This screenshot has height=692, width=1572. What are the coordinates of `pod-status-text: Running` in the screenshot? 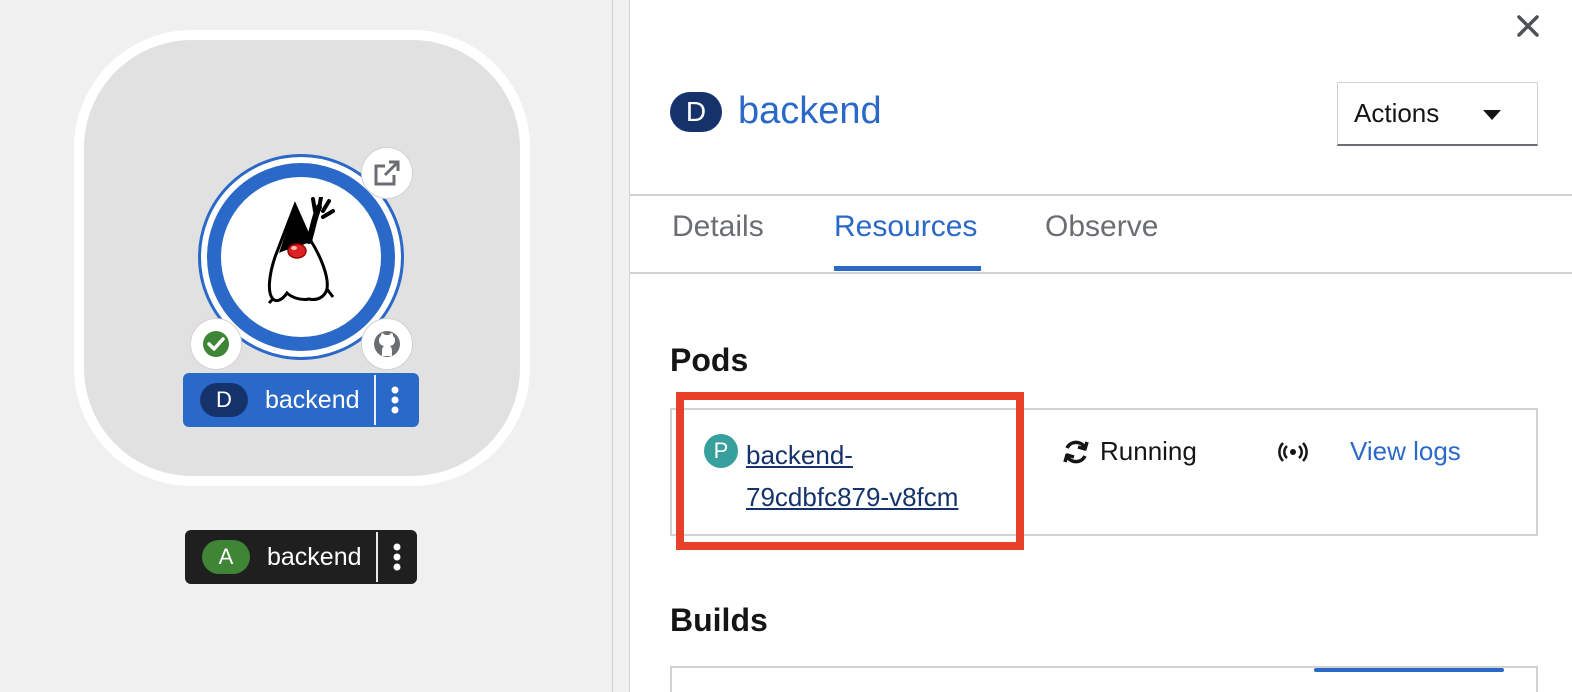 It's located at (1148, 451).